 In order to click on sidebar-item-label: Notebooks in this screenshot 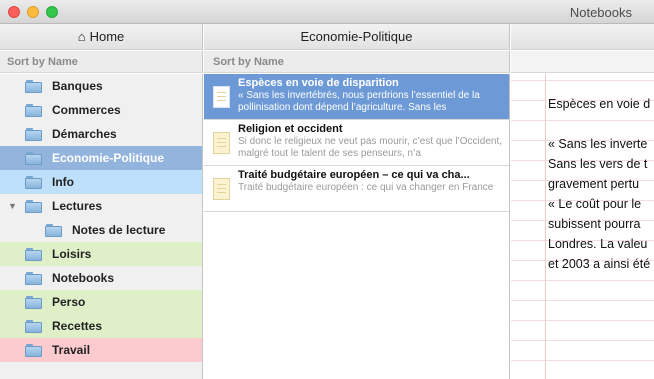, I will do `click(83, 278)`.